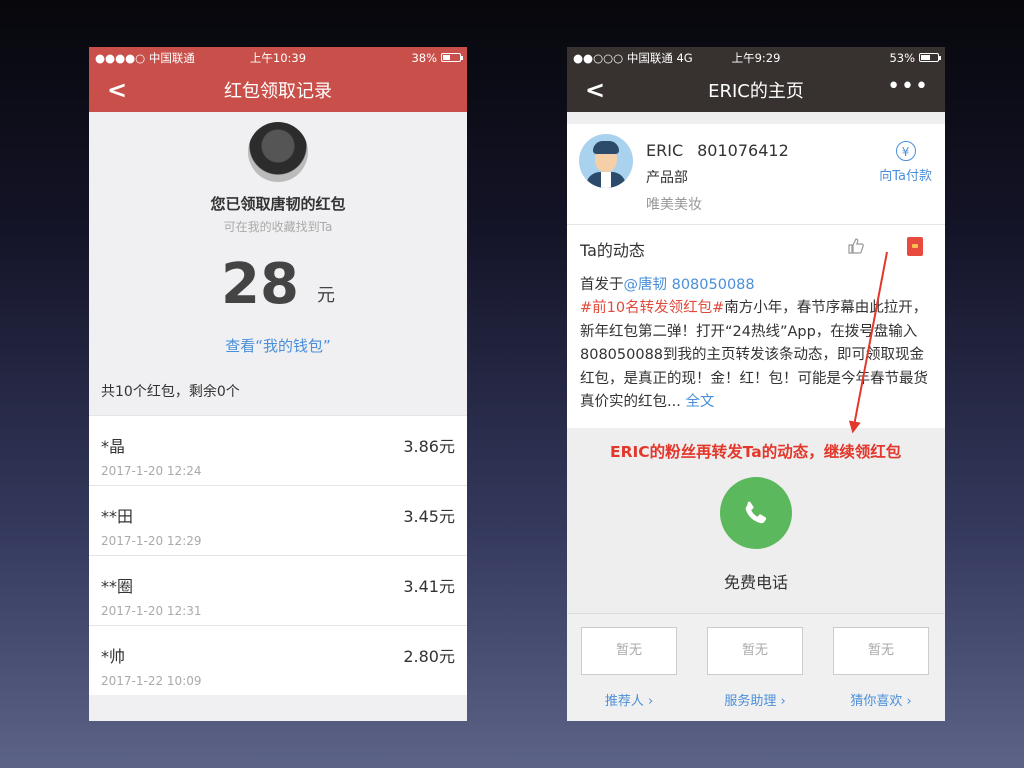  I want to click on amount-unit: 元, so click(325, 295).